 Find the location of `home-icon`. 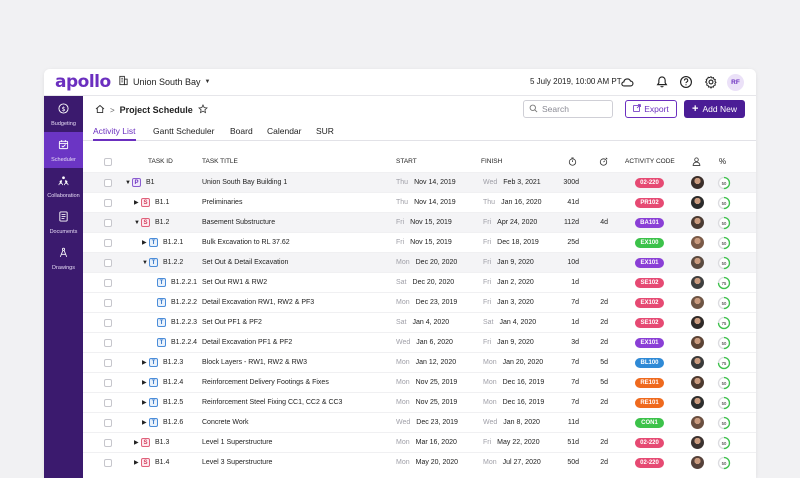

home-icon is located at coordinates (100, 110).